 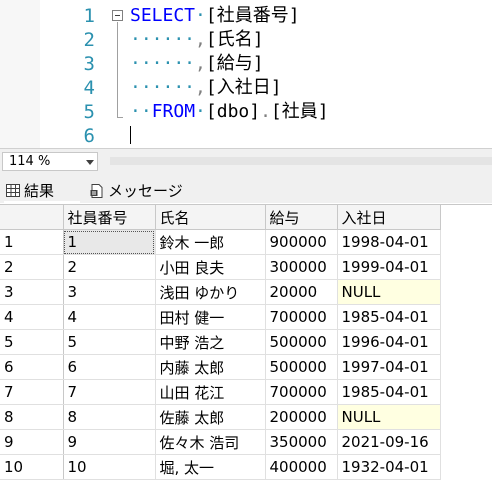 I want to click on table-cell: 7, so click(x=109, y=392).